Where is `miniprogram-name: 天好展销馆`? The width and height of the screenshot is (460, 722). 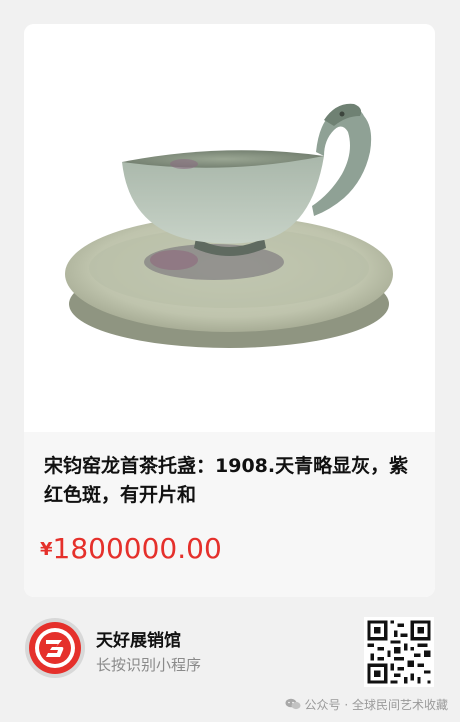
miniprogram-name: 天好展销馆 is located at coordinates (138, 638).